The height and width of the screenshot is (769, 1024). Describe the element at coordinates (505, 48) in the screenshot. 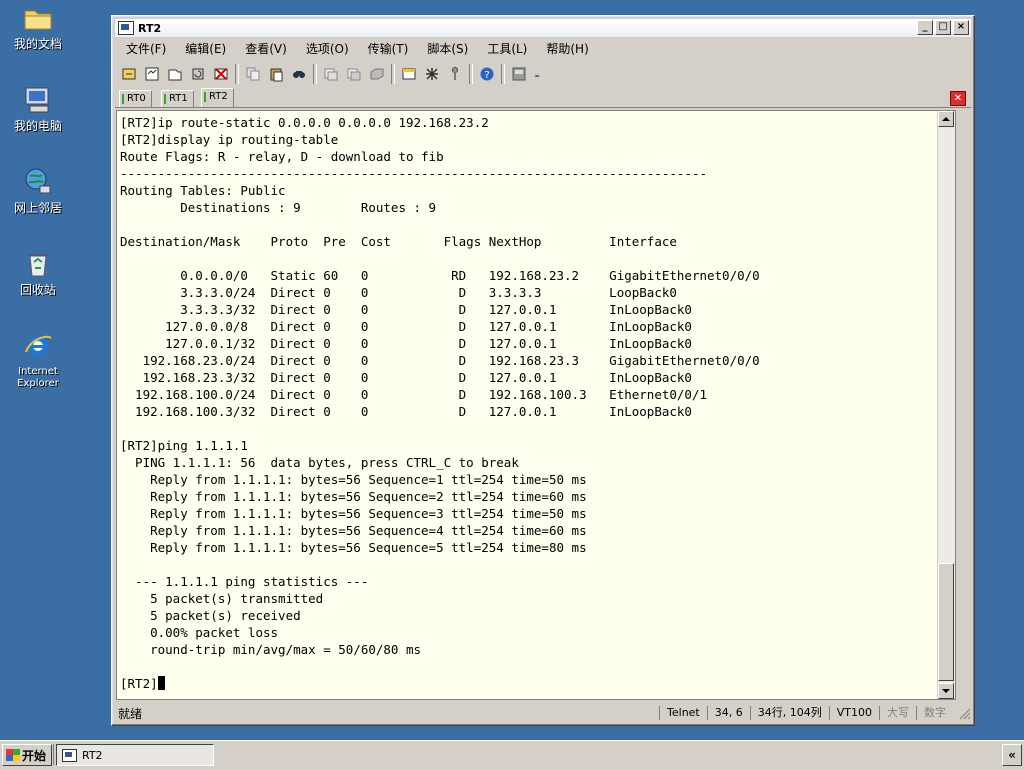

I see `menu-tools: 工具(L)` at that location.